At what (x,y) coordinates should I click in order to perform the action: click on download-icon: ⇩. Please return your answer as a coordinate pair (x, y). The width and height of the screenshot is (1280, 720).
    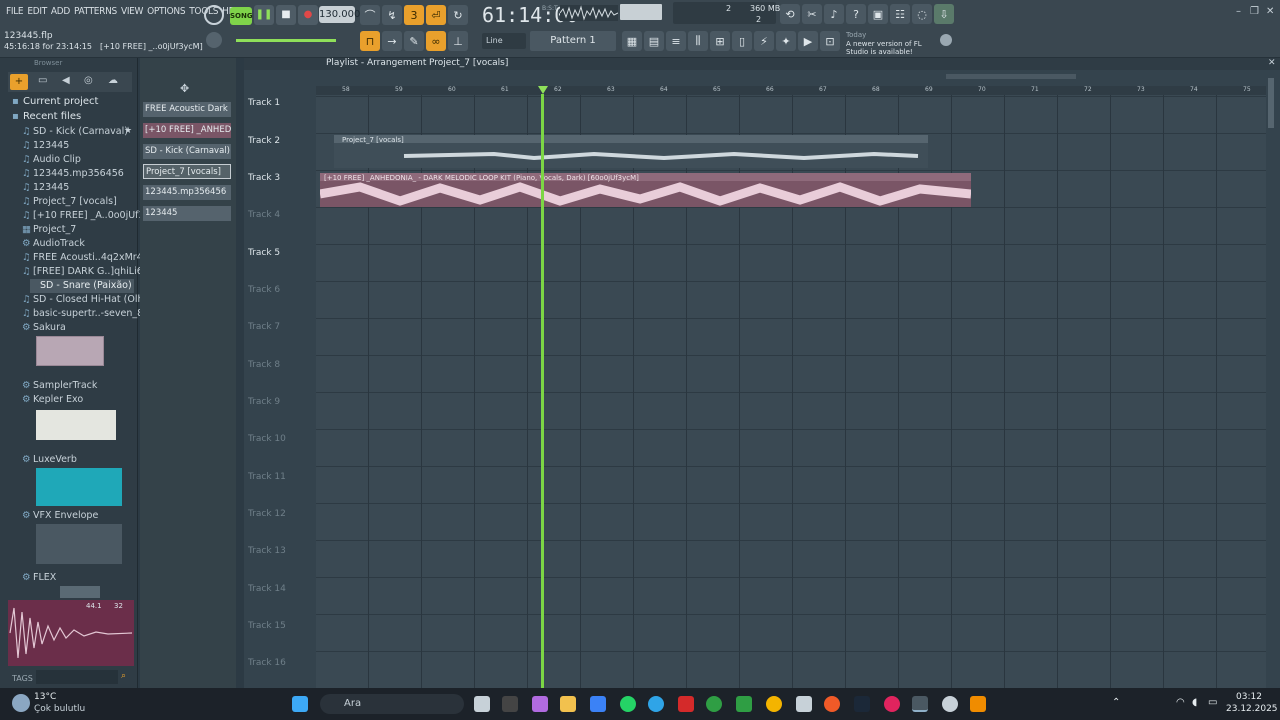
    Looking at the image, I should click on (944, 14).